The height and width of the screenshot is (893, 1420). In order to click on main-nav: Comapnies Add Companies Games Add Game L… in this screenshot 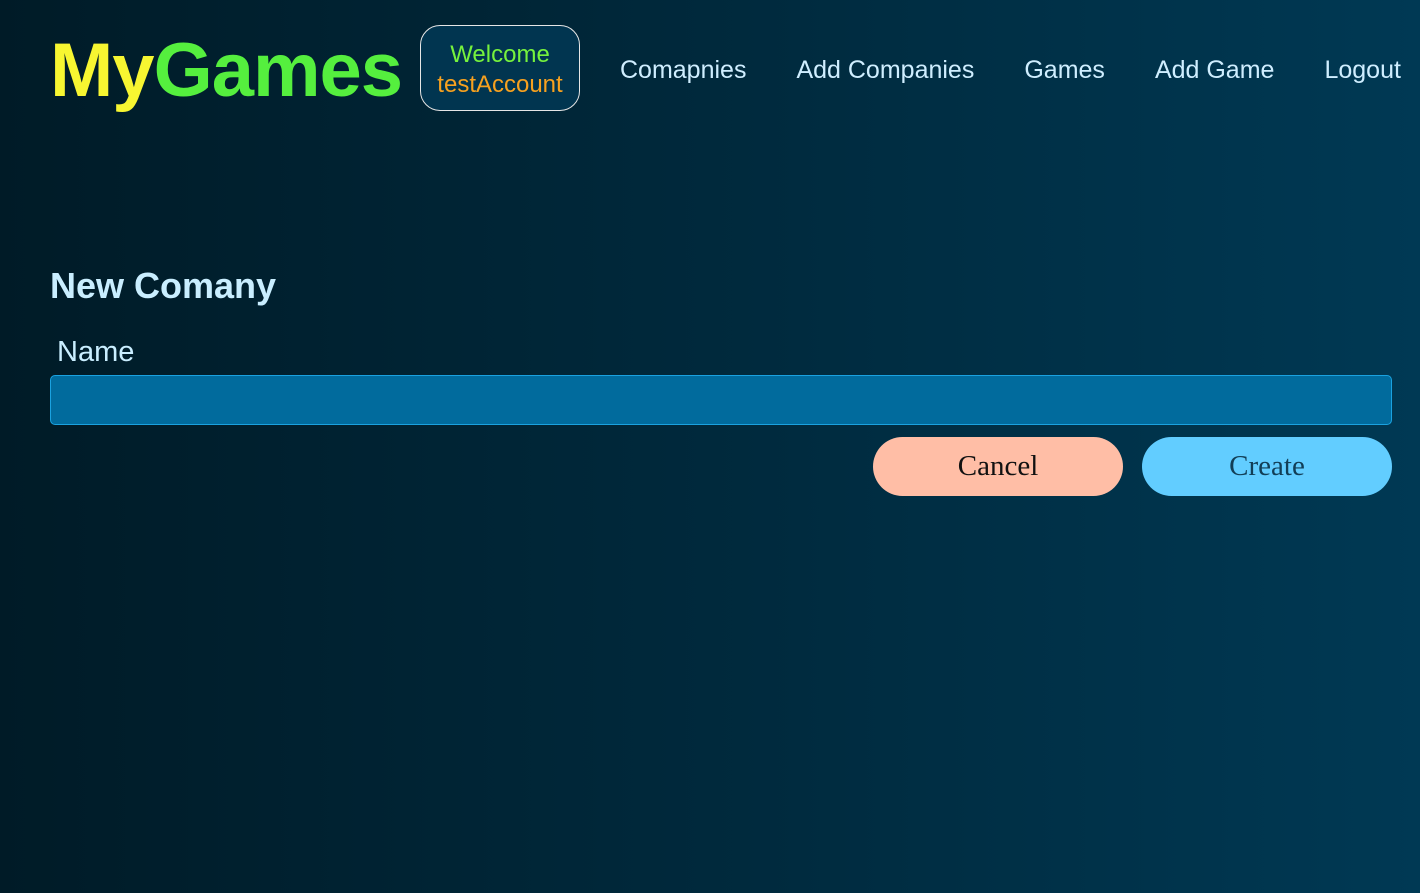, I will do `click(1010, 70)`.